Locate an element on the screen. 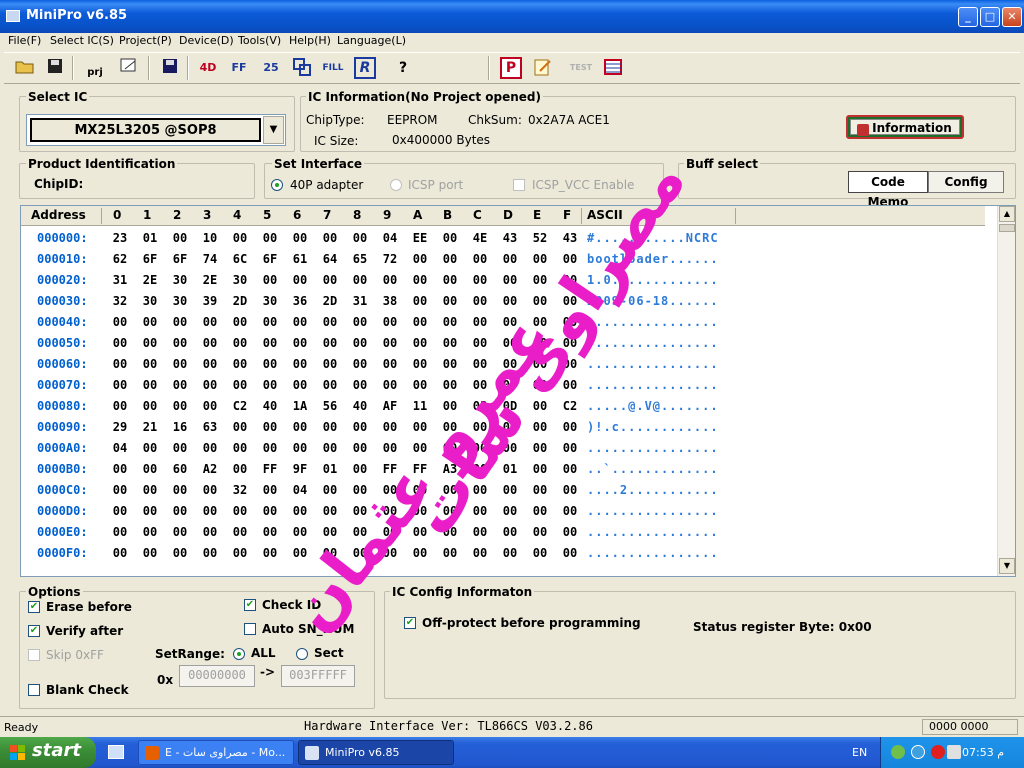 This screenshot has width=1024, height=768. checkbox-icsp-vcc is located at coordinates (519, 185).